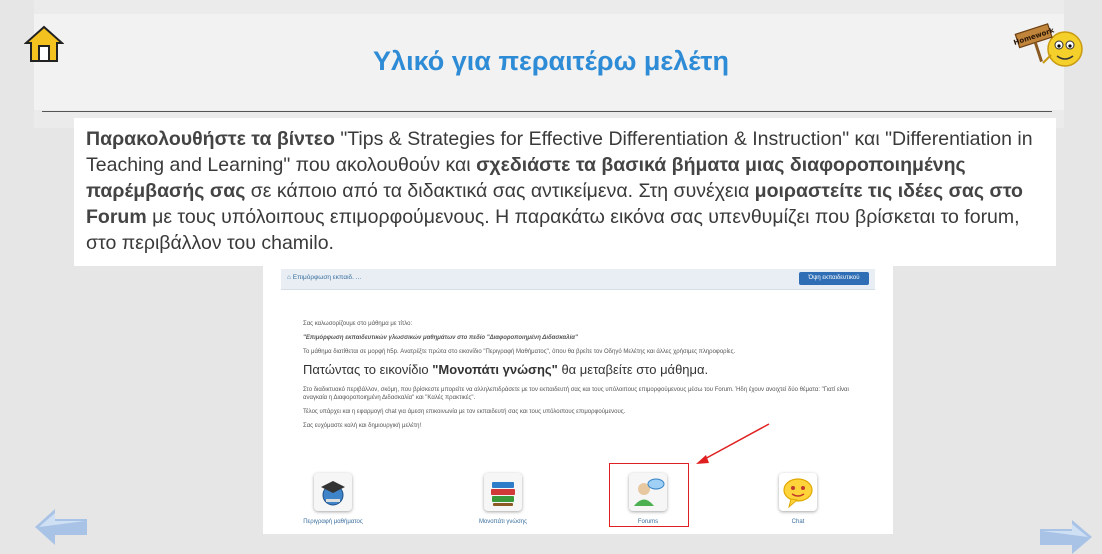 This screenshot has height=554, width=1102. I want to click on big-prefix: Πατώντας το εικονίδιο, so click(368, 369).